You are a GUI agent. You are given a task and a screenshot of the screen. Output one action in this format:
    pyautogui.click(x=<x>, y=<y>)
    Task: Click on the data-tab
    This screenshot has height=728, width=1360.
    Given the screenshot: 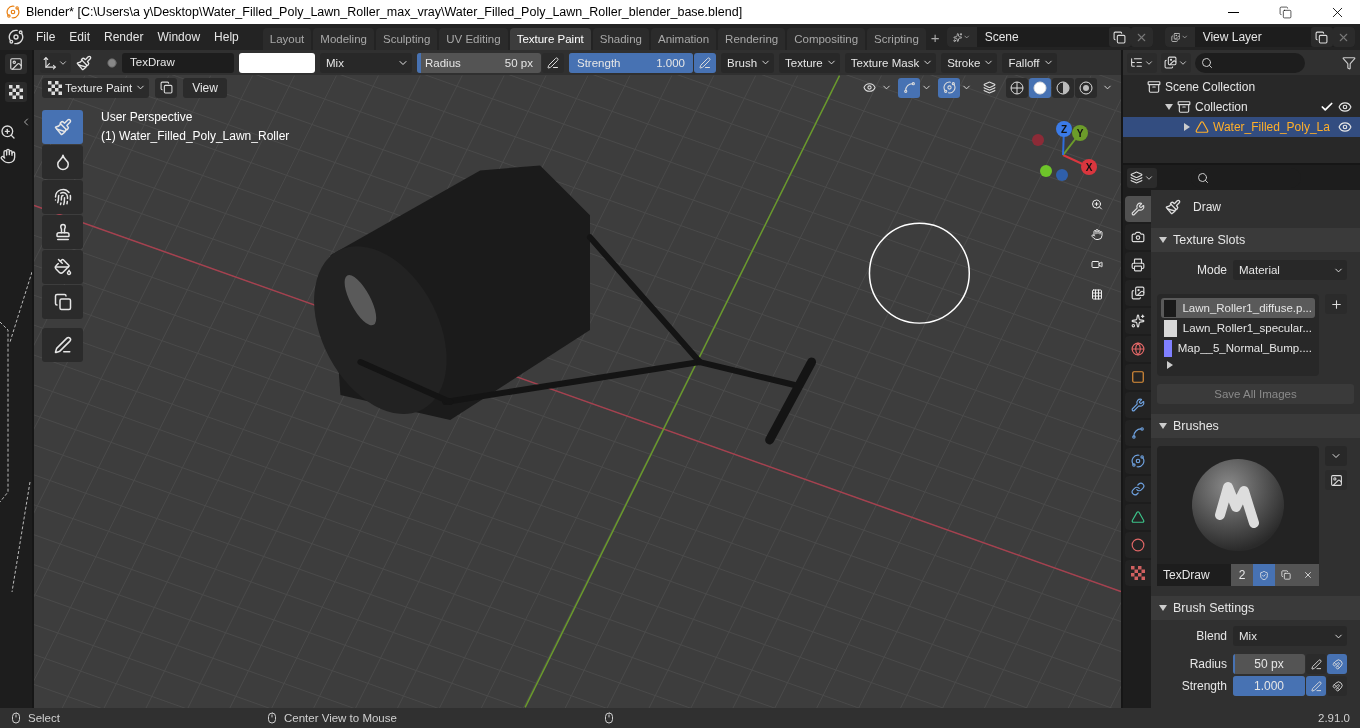 What is the action you would take?
    pyautogui.click(x=1138, y=517)
    